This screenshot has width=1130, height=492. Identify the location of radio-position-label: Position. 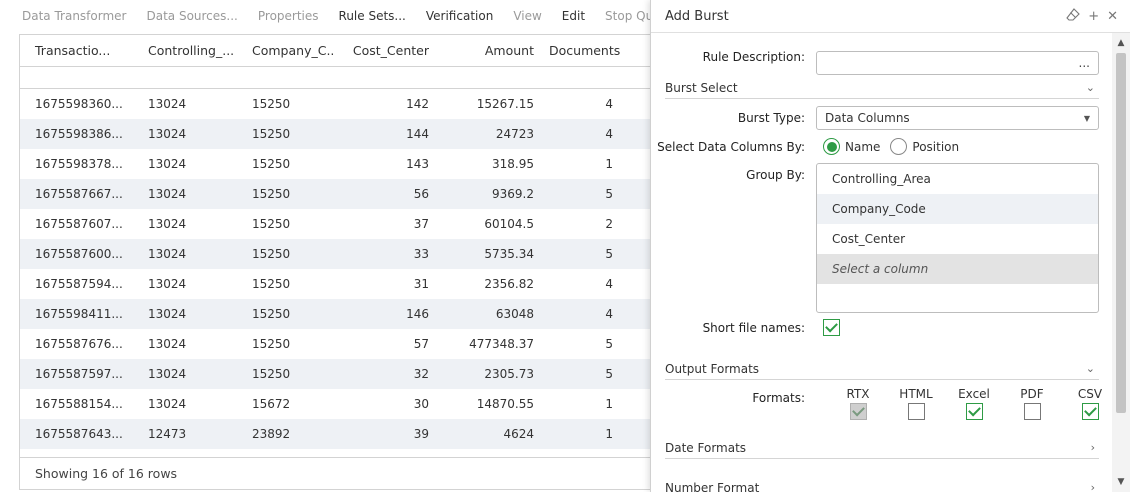
(935, 147).